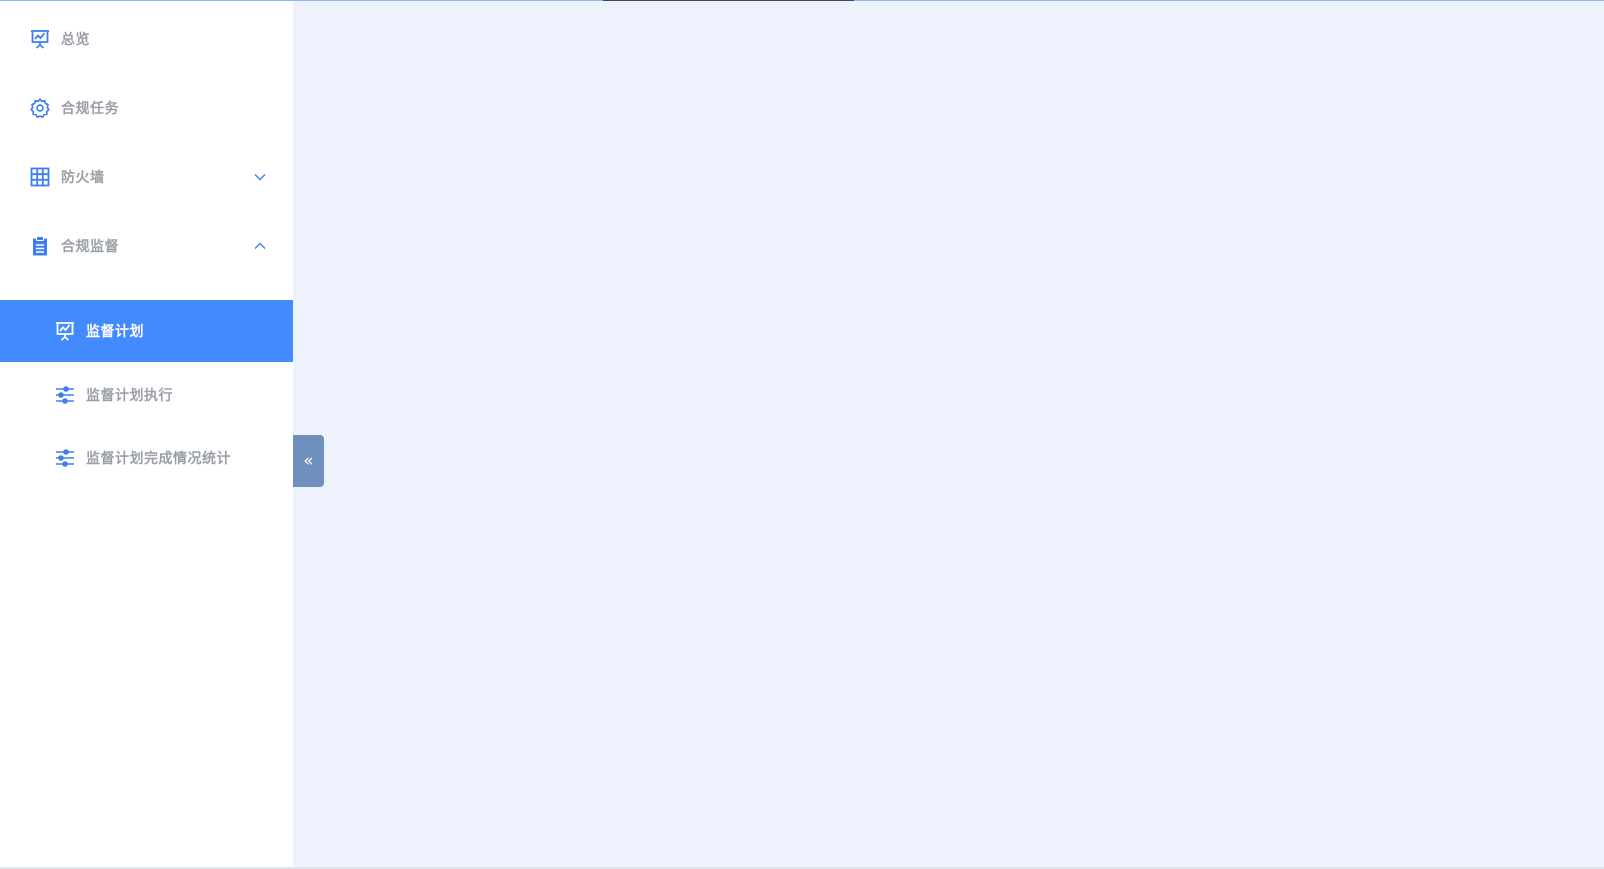 The width and height of the screenshot is (1604, 869). What do you see at coordinates (90, 109) in the screenshot?
I see `sidebar-item-label: 合规任务` at bounding box center [90, 109].